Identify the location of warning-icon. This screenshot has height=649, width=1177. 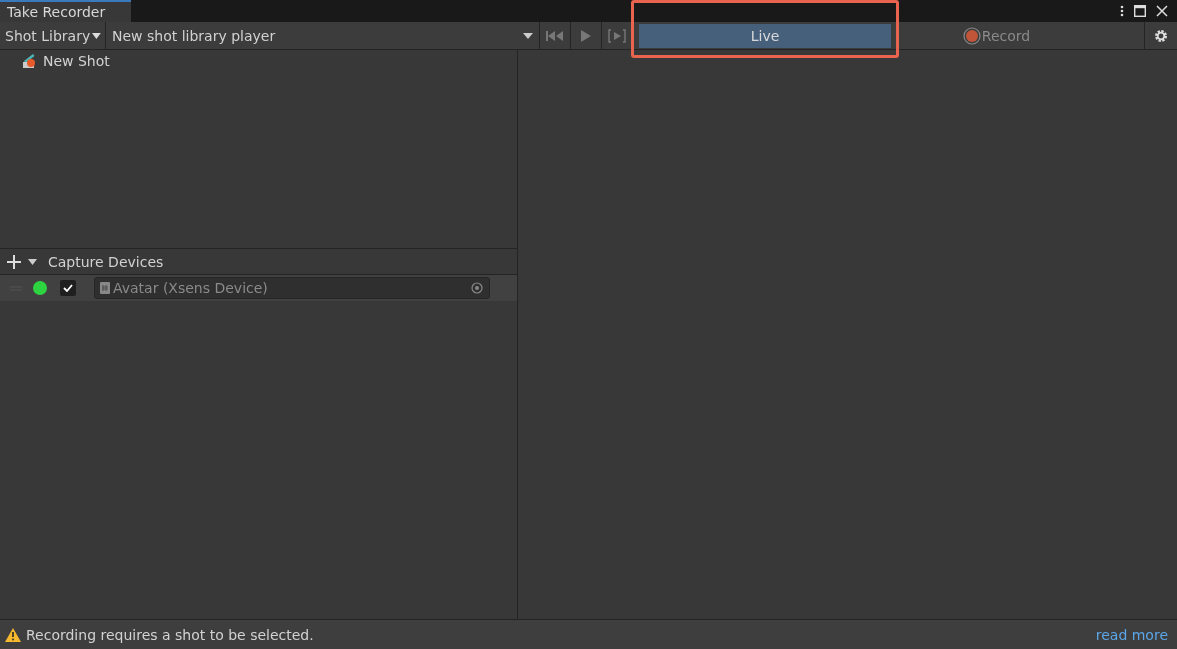
(13, 634).